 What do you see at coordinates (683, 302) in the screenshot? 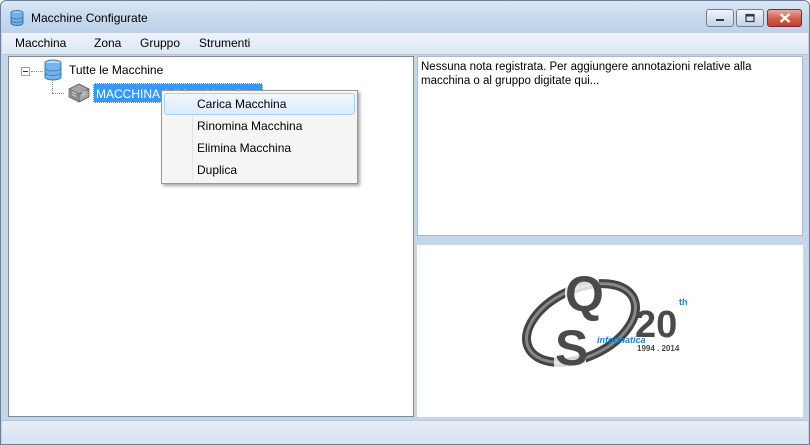
I see `logo-suffix: th` at bounding box center [683, 302].